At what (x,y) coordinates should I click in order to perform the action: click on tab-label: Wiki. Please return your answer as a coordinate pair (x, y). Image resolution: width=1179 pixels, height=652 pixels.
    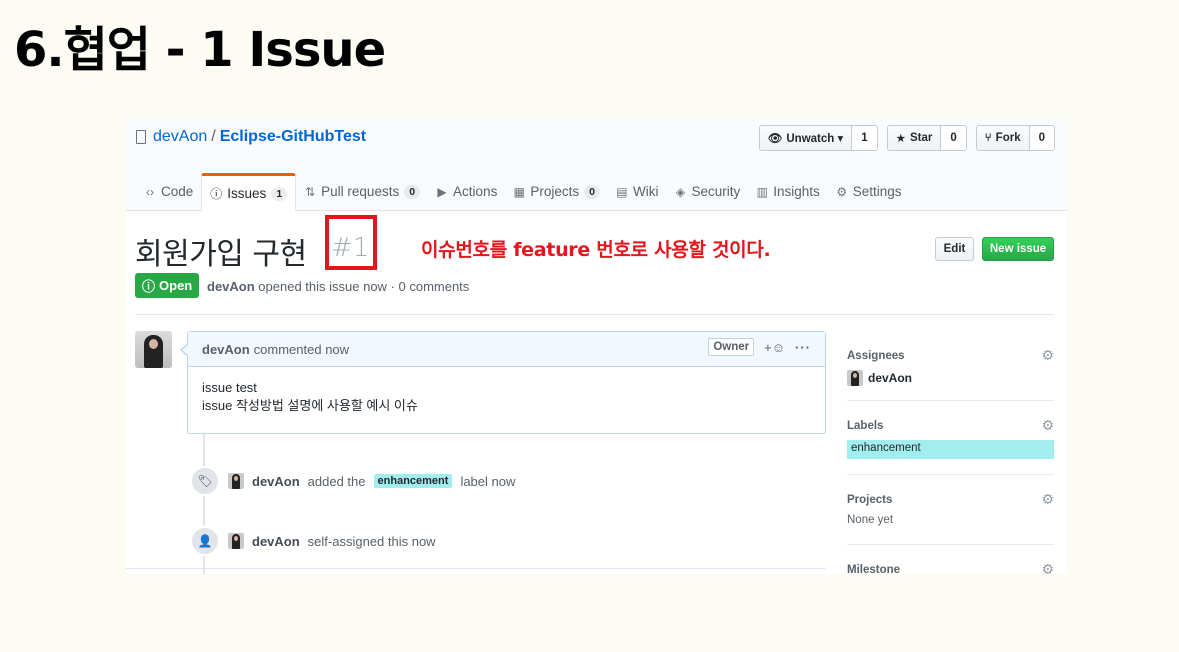
    Looking at the image, I should click on (645, 191).